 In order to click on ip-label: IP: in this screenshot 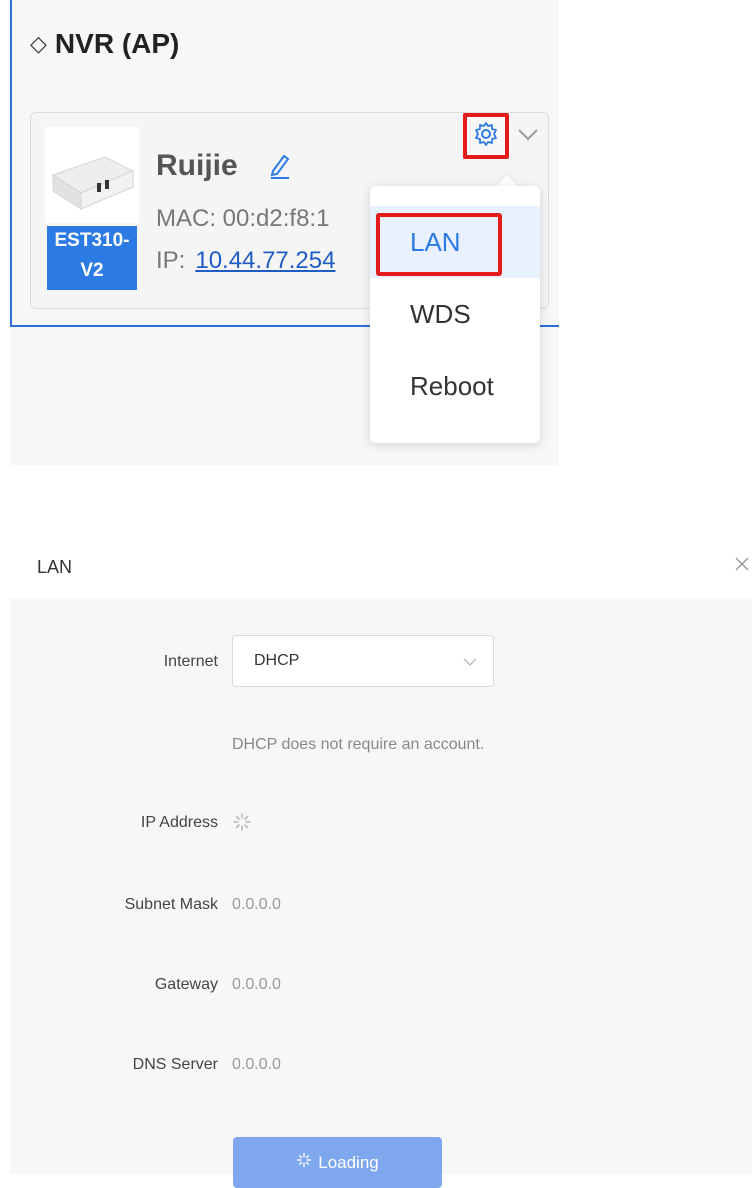, I will do `click(171, 260)`.